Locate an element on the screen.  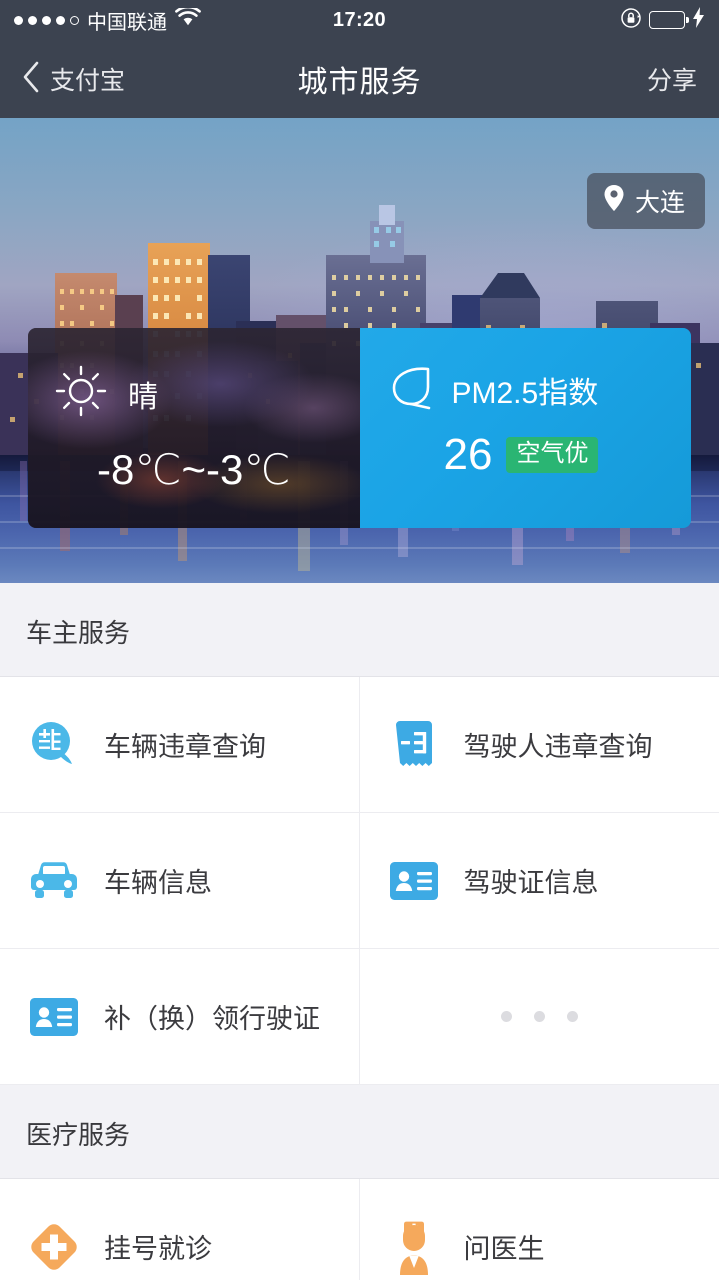
section-header-car-services: 车主服务 is located at coordinates (359, 630).